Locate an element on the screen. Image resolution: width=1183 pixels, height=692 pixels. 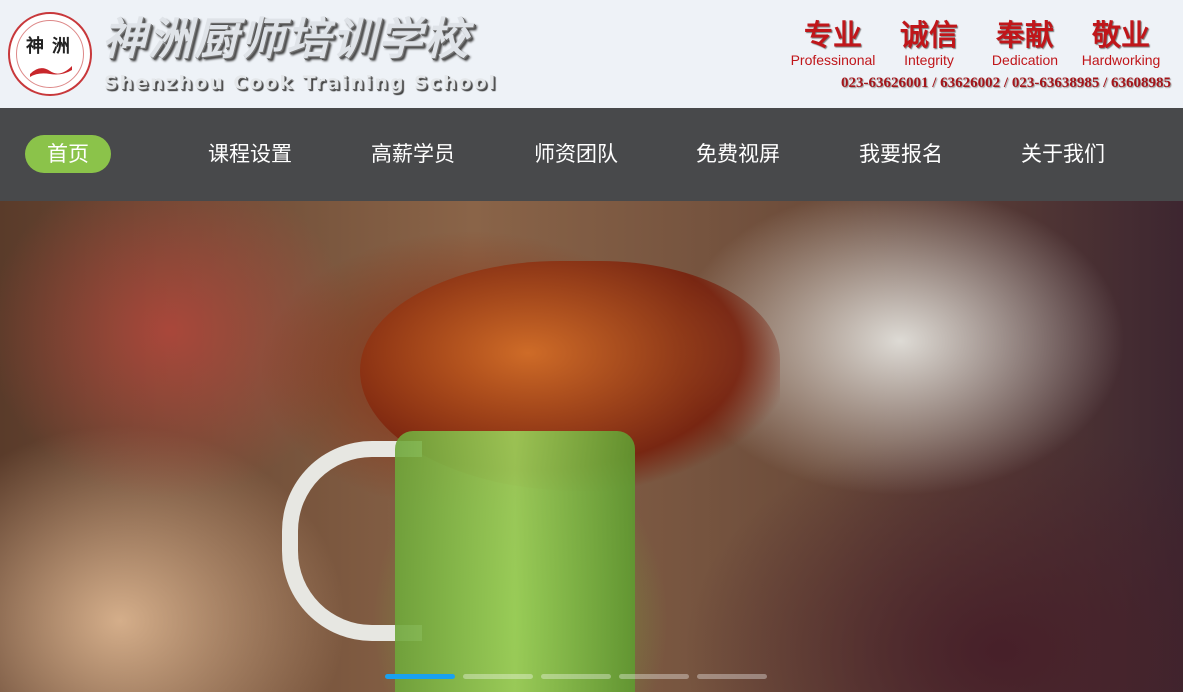
nav-item-students: 高薪学员 is located at coordinates (413, 154).